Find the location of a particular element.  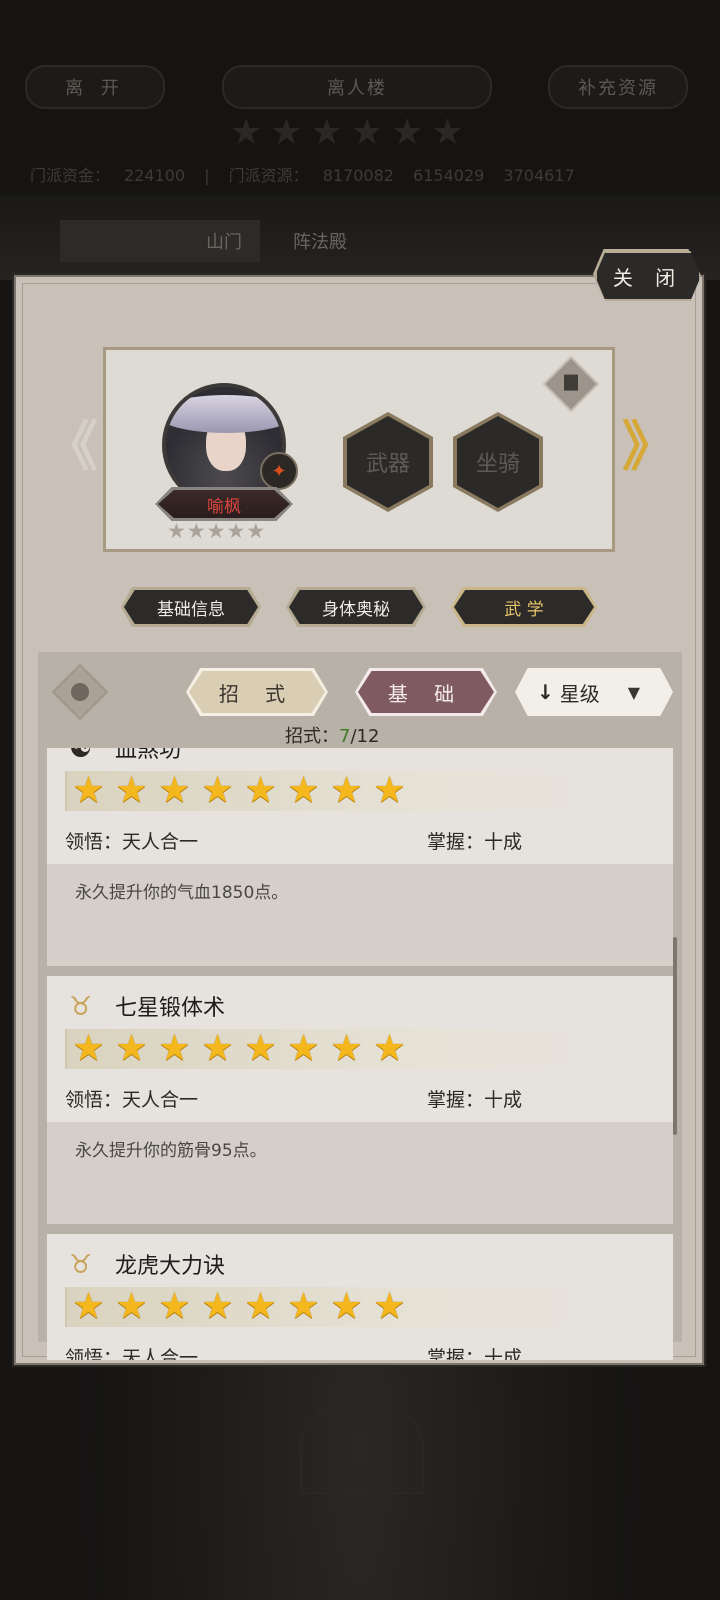

skill-description-box: 永久提升你的气血1850点。 is located at coordinates (360, 915).